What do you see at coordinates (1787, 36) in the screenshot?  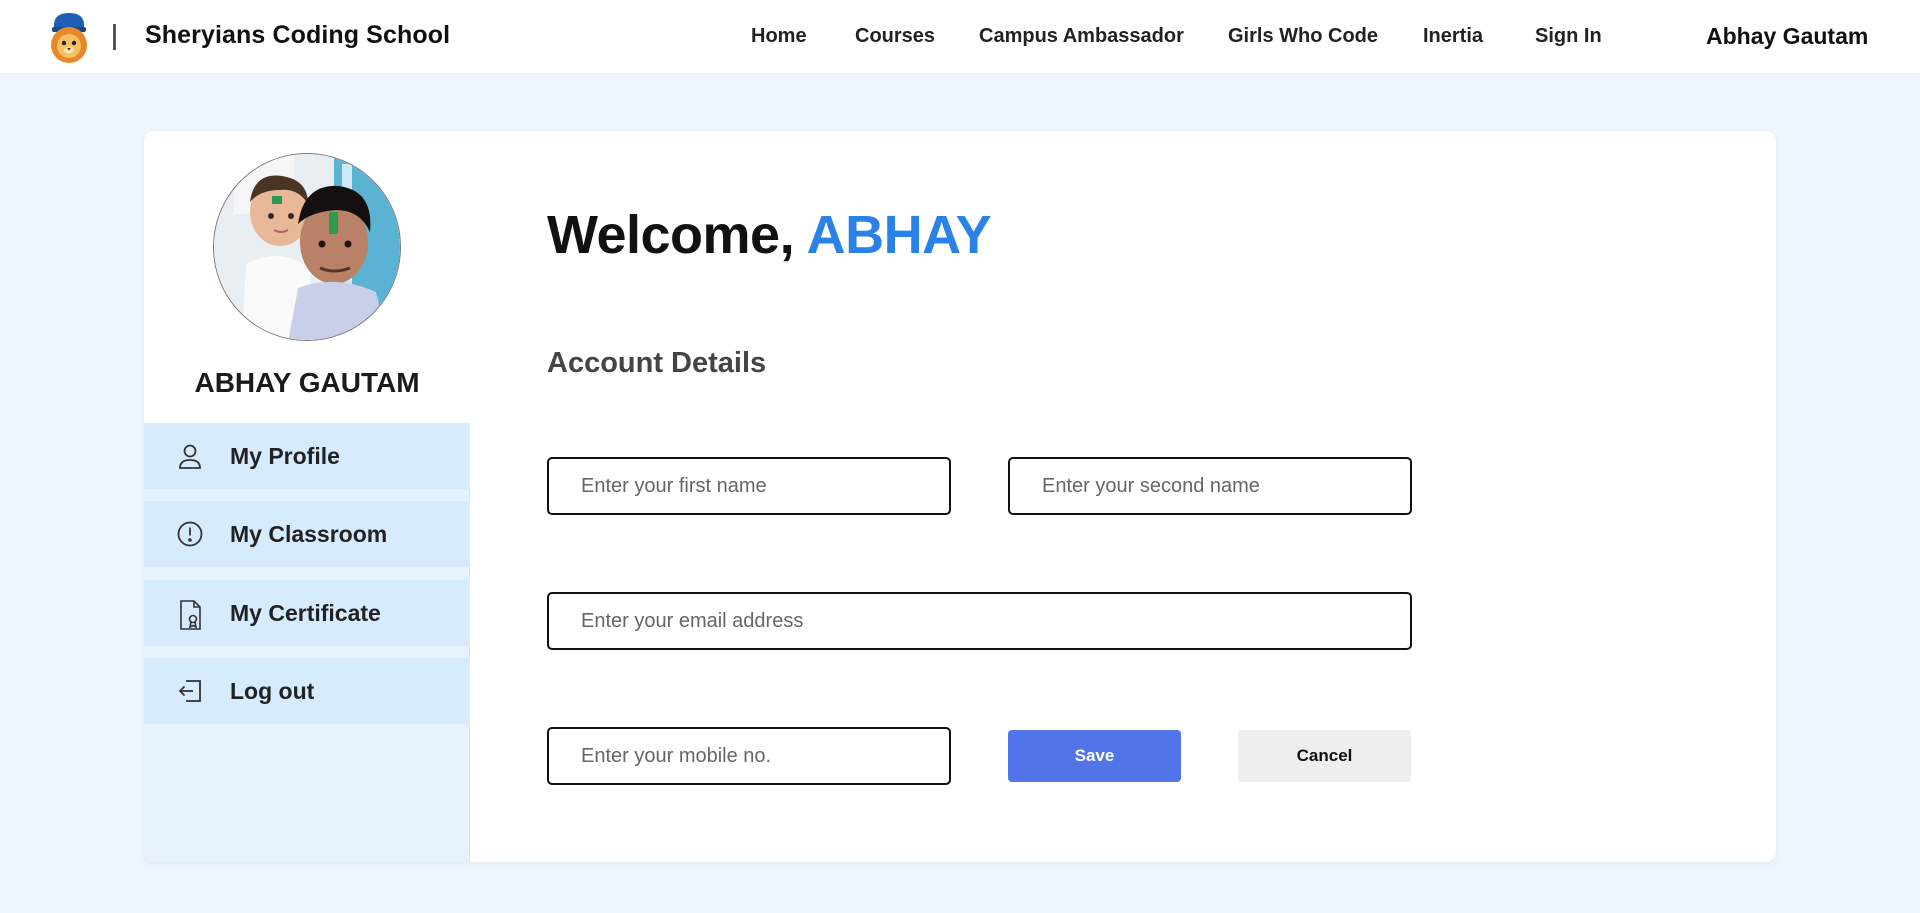 I see `header-user-name: Abhay Gautam` at bounding box center [1787, 36].